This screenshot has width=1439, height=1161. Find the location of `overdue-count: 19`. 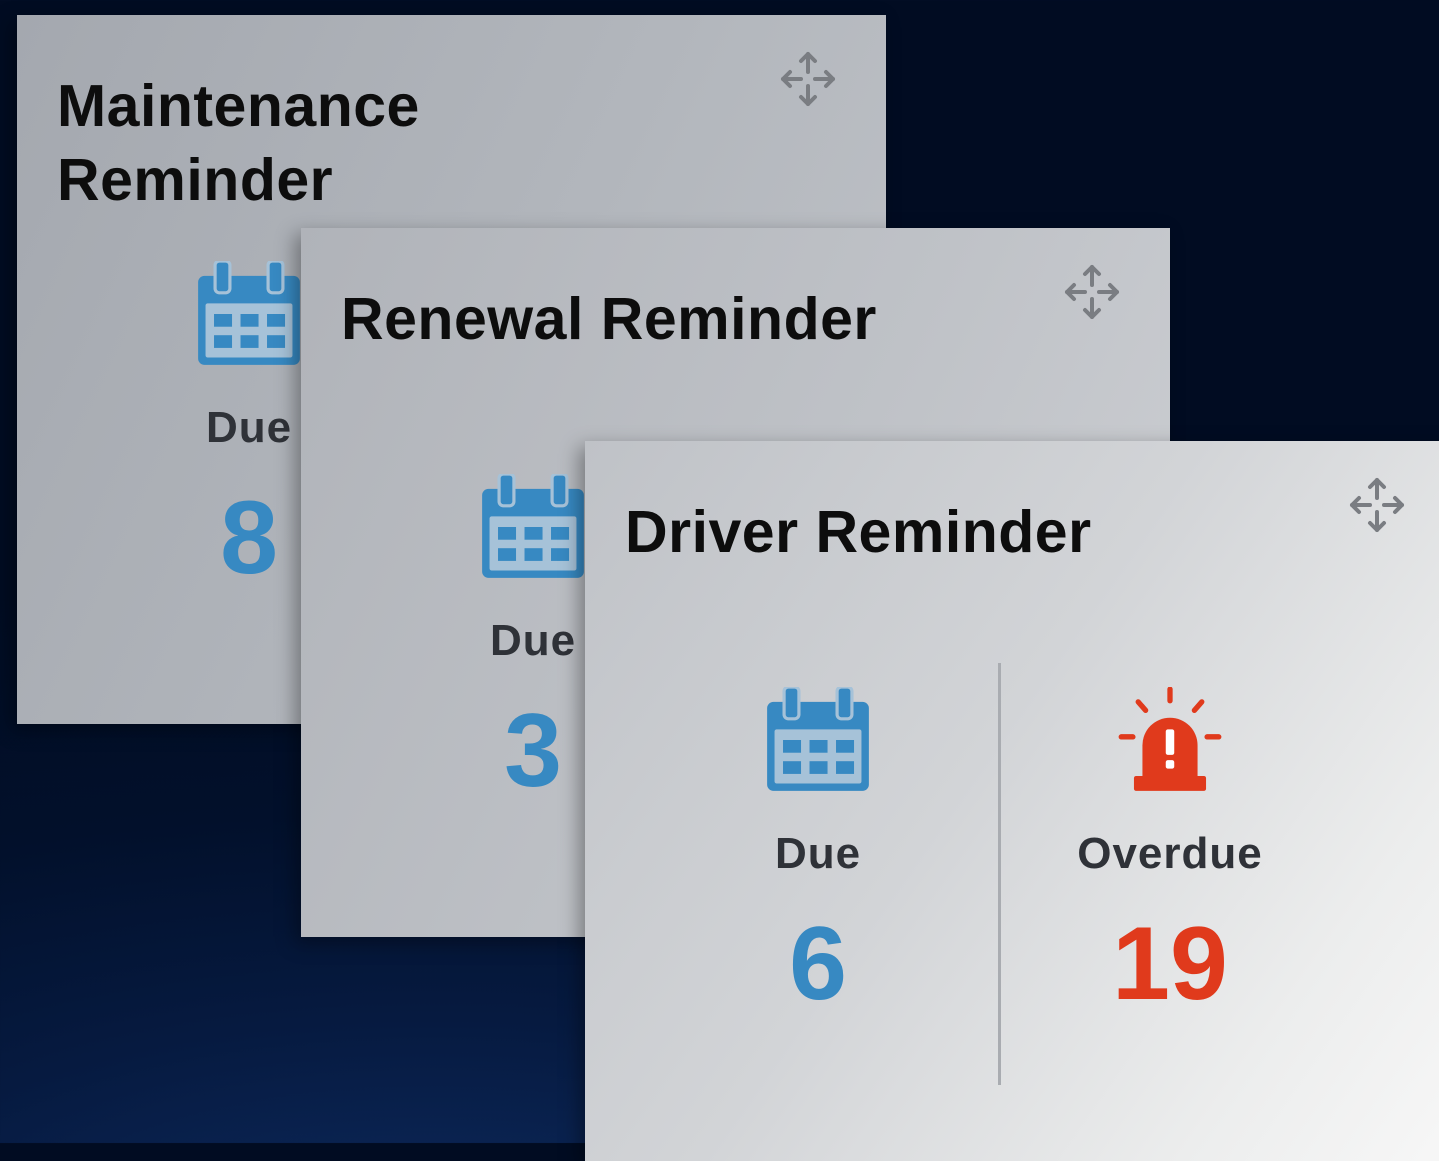

overdue-count: 19 is located at coordinates (1170, 964).